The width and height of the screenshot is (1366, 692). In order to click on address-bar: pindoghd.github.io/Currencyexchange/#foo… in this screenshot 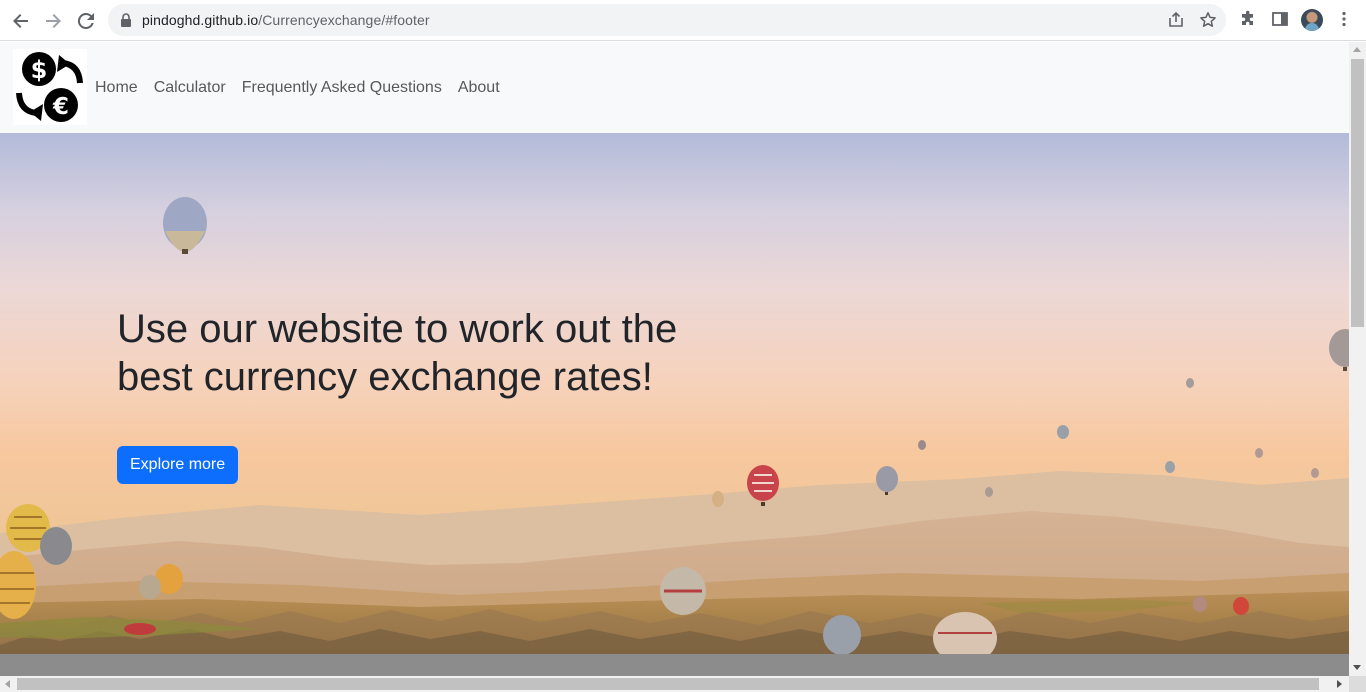, I will do `click(667, 20)`.